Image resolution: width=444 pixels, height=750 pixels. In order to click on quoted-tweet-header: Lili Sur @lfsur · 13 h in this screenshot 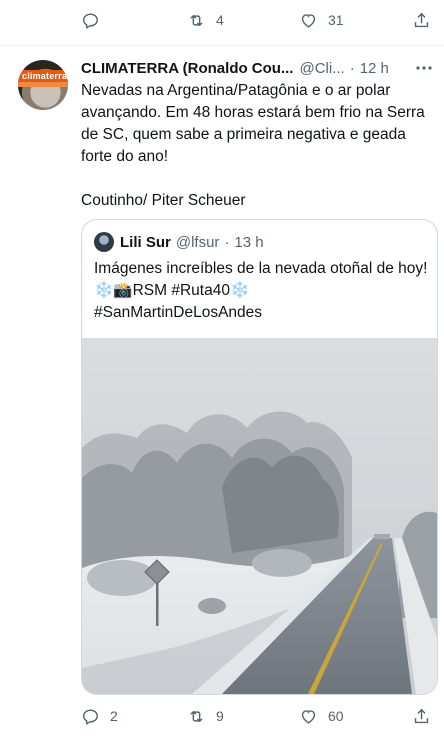, I will do `click(179, 242)`.